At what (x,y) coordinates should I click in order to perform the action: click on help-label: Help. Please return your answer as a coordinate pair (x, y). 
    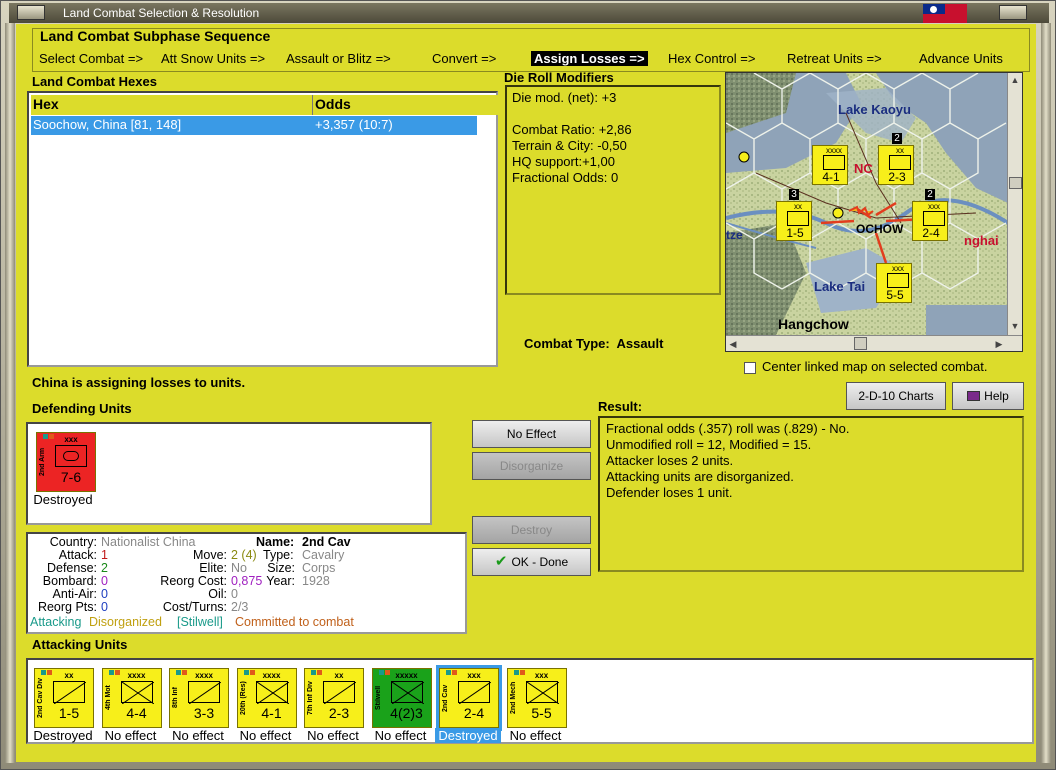
    Looking at the image, I should click on (996, 396).